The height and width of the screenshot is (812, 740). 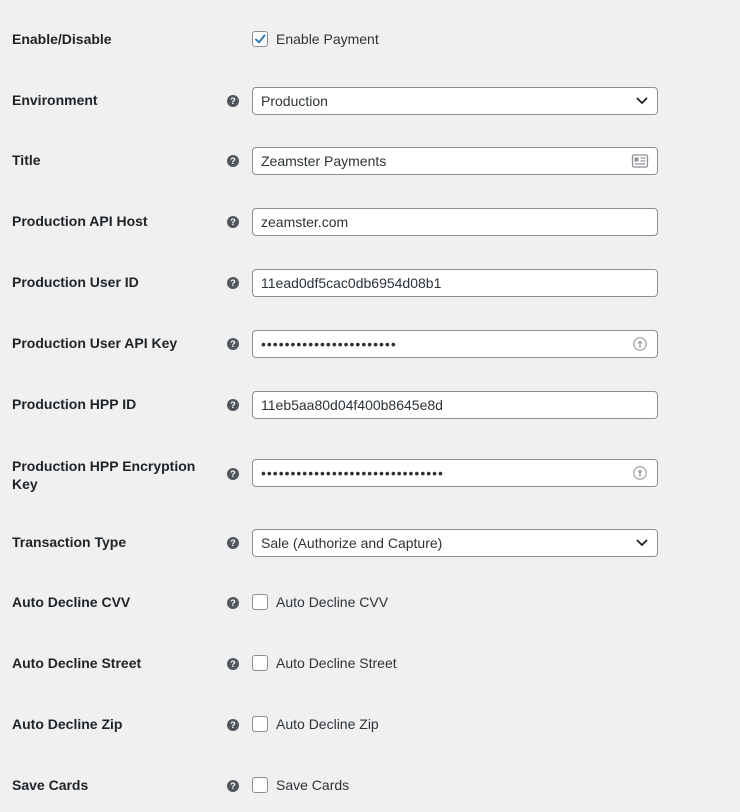 I want to click on api-host-label: Production API Host, so click(x=80, y=221).